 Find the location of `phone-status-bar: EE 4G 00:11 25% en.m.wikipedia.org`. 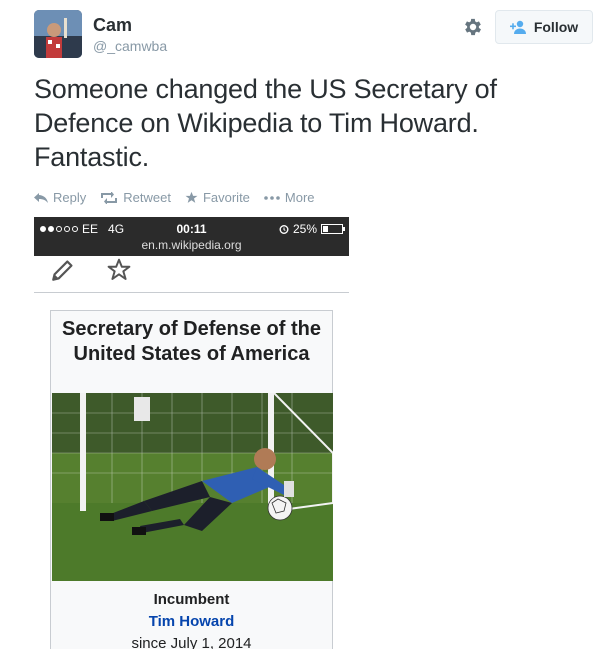

phone-status-bar: EE 4G 00:11 25% en.m.wikipedia.org is located at coordinates (191, 236).